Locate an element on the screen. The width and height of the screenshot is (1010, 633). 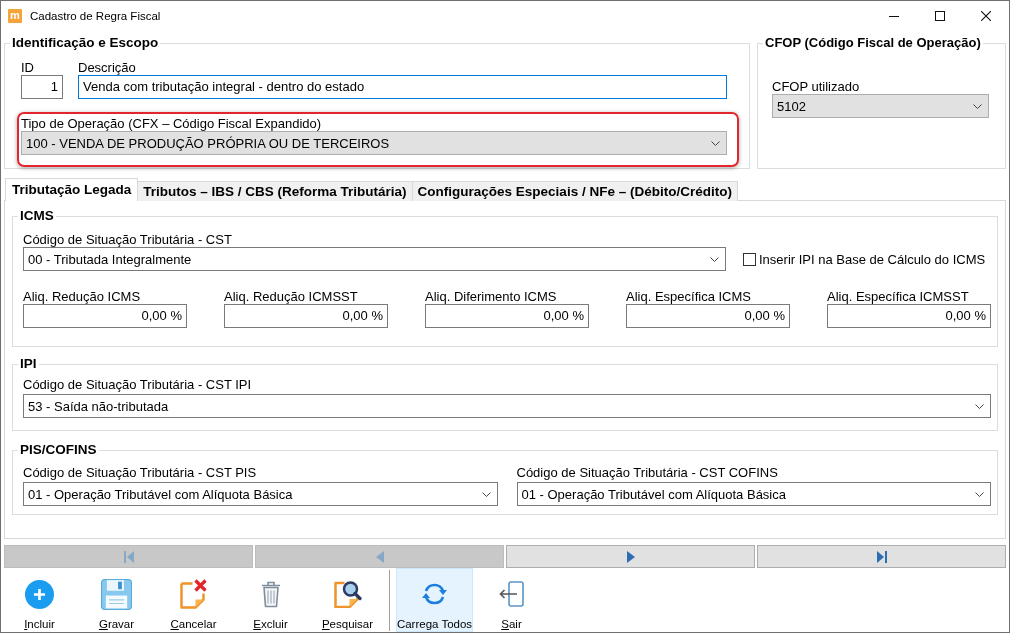
toolbar-button: Gravar is located at coordinates (116, 600).